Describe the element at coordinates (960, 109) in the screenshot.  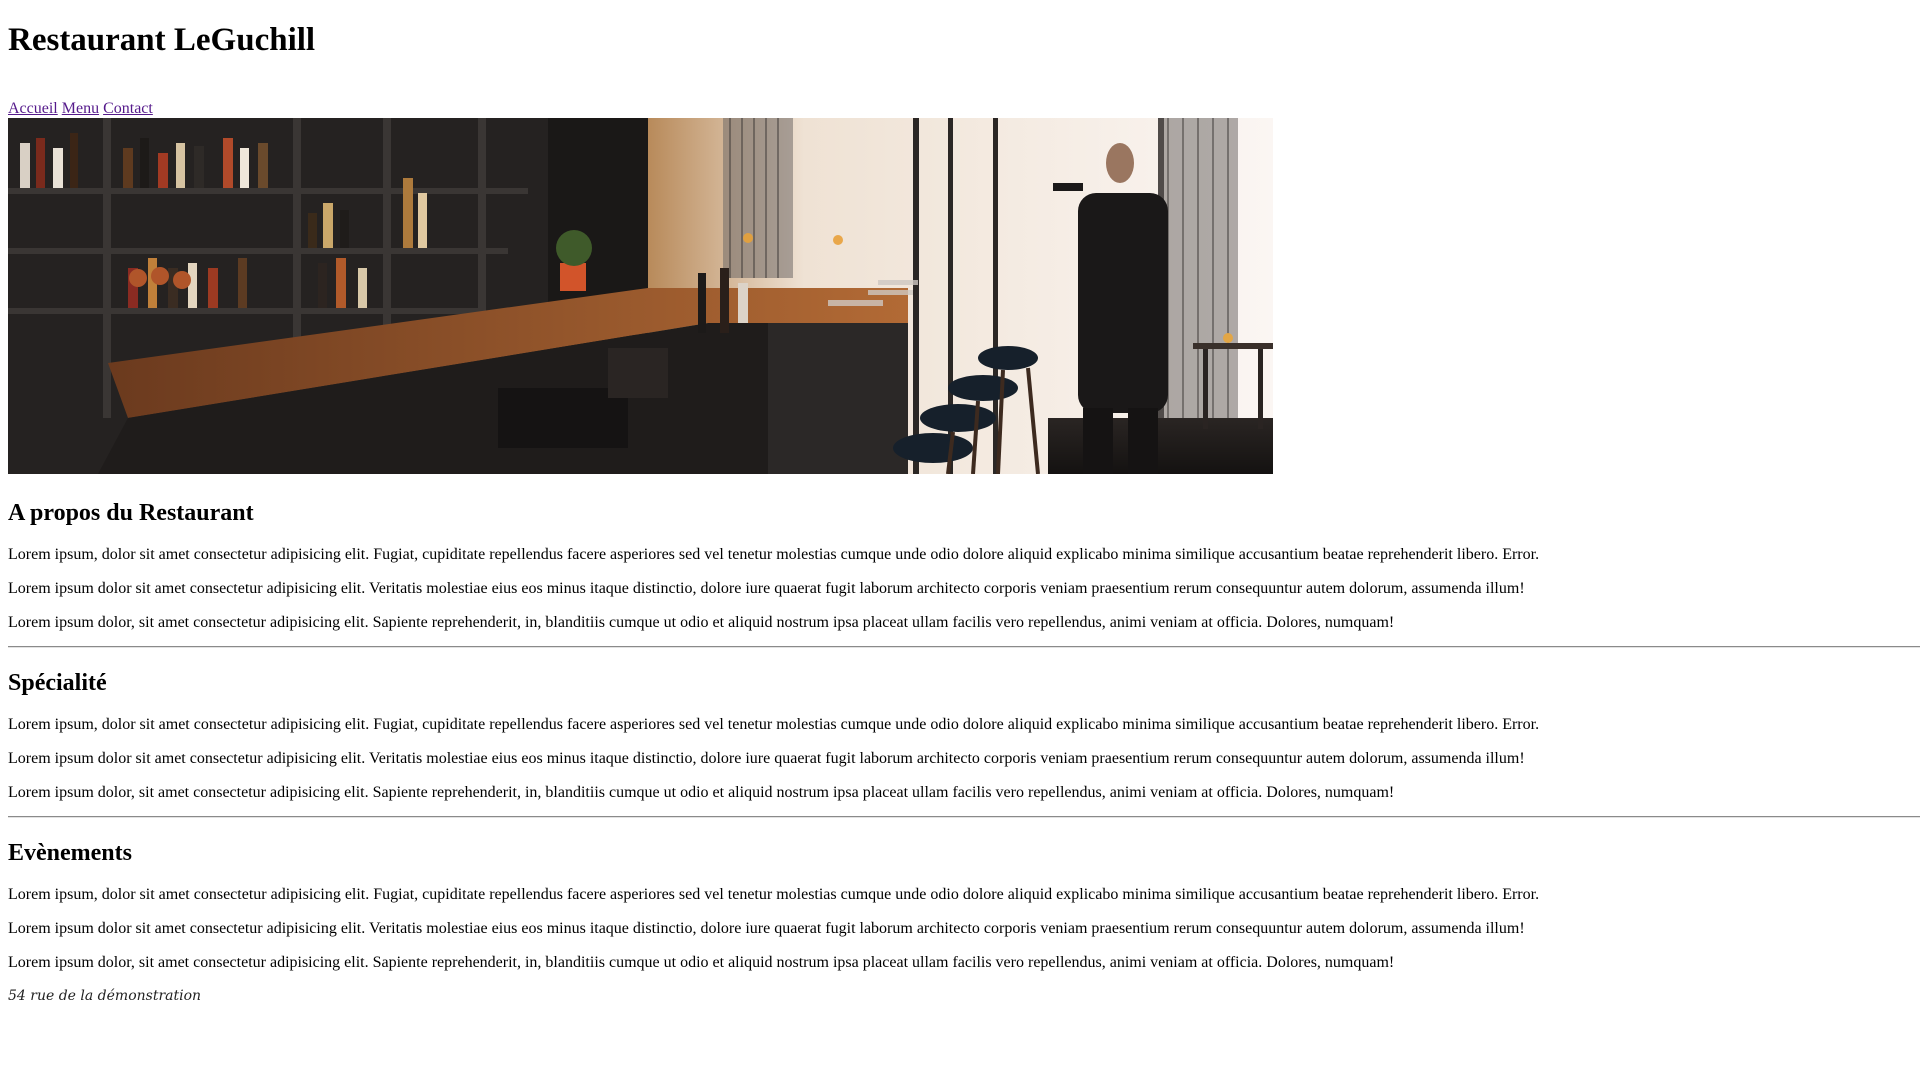
I see `main-nav: Accueil Menu Contact` at that location.